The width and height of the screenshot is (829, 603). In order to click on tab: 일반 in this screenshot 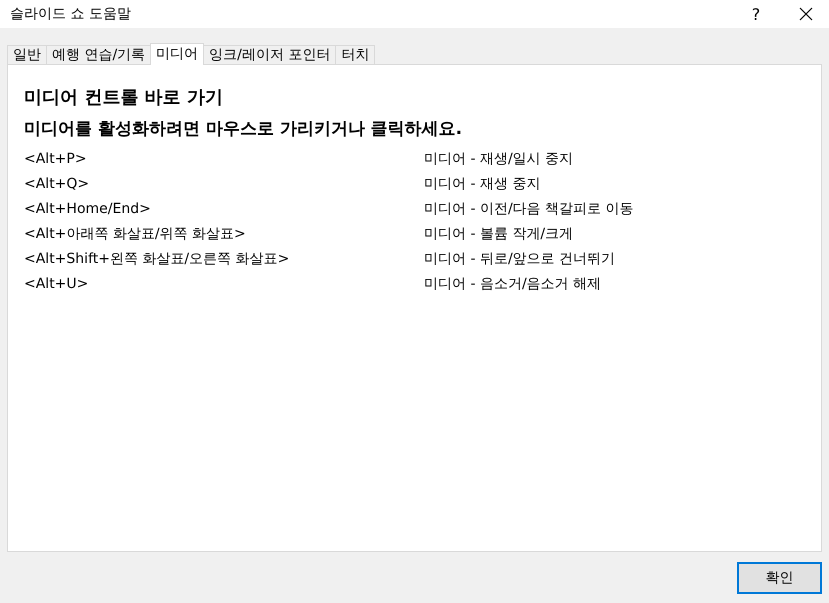, I will do `click(27, 54)`.